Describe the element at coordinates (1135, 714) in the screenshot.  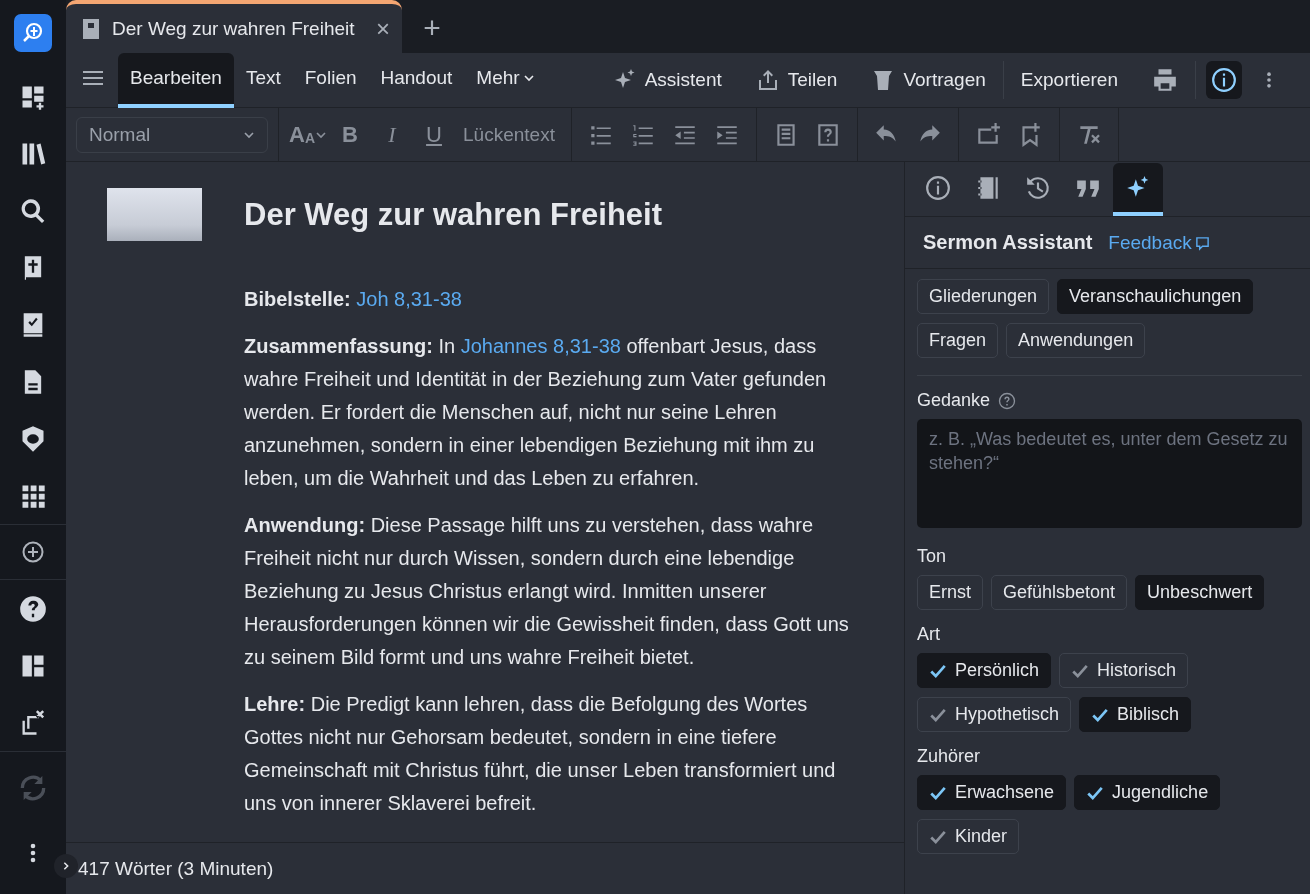
I see `checkbox-chip: Biblisch` at that location.